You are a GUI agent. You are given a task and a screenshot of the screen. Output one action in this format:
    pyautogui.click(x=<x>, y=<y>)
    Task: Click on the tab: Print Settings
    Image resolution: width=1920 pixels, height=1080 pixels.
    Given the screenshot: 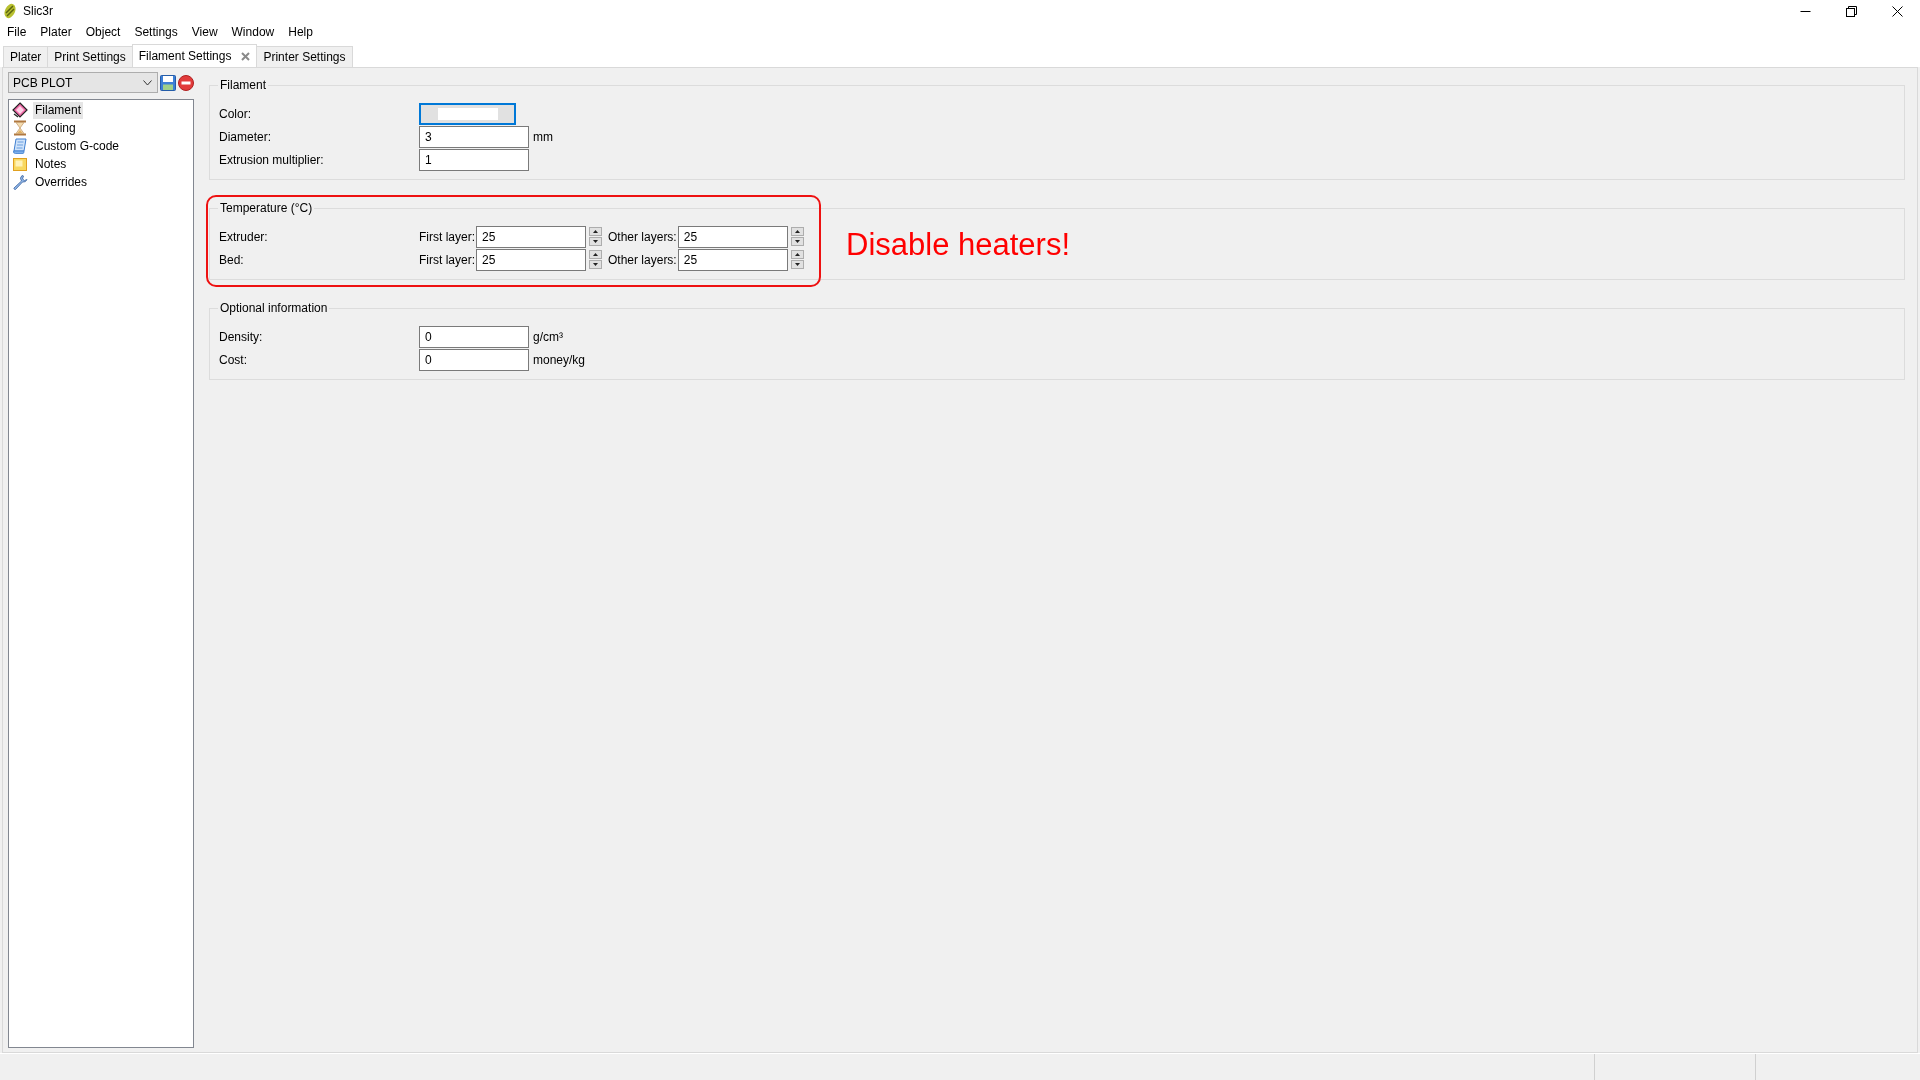 What is the action you would take?
    pyautogui.click(x=90, y=56)
    